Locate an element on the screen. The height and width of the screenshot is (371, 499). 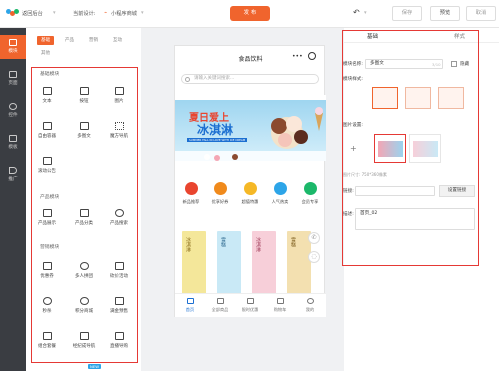
component-label: 图片 is located at coordinates (119, 101).